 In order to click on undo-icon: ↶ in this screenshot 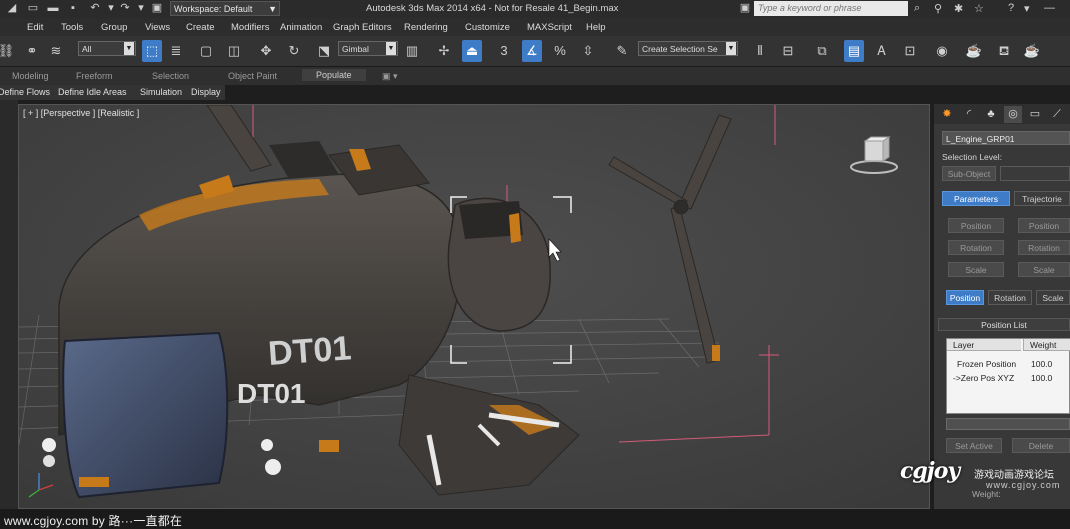, I will do `click(95, 8)`.